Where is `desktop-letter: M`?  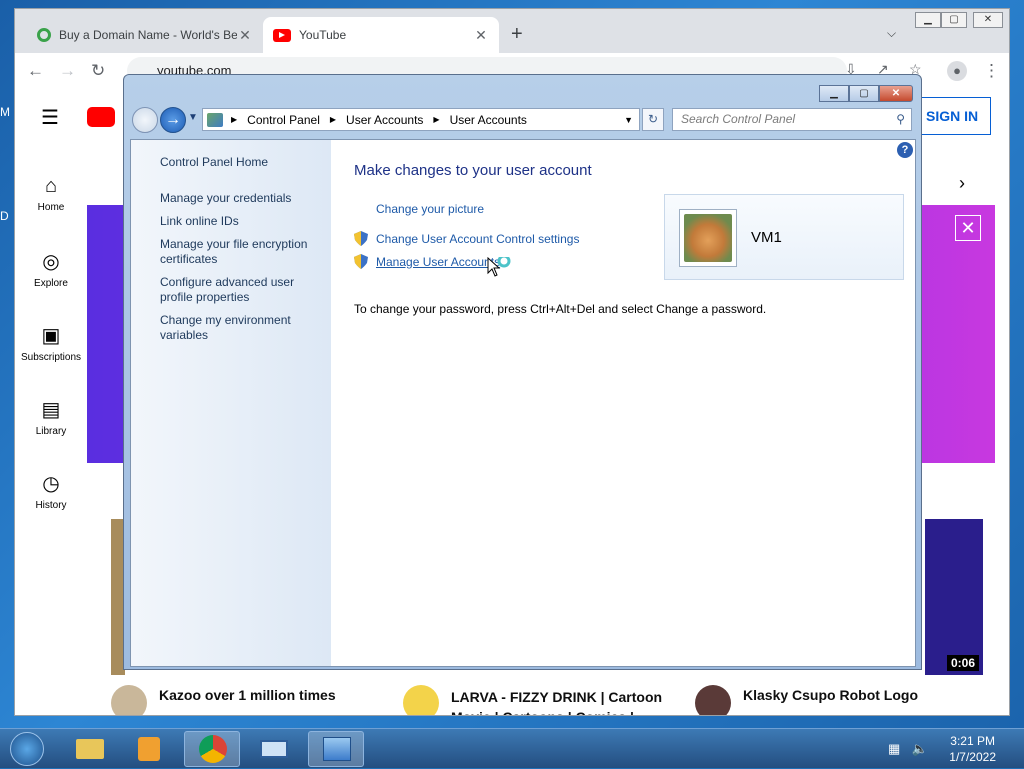 desktop-letter: M is located at coordinates (5, 112).